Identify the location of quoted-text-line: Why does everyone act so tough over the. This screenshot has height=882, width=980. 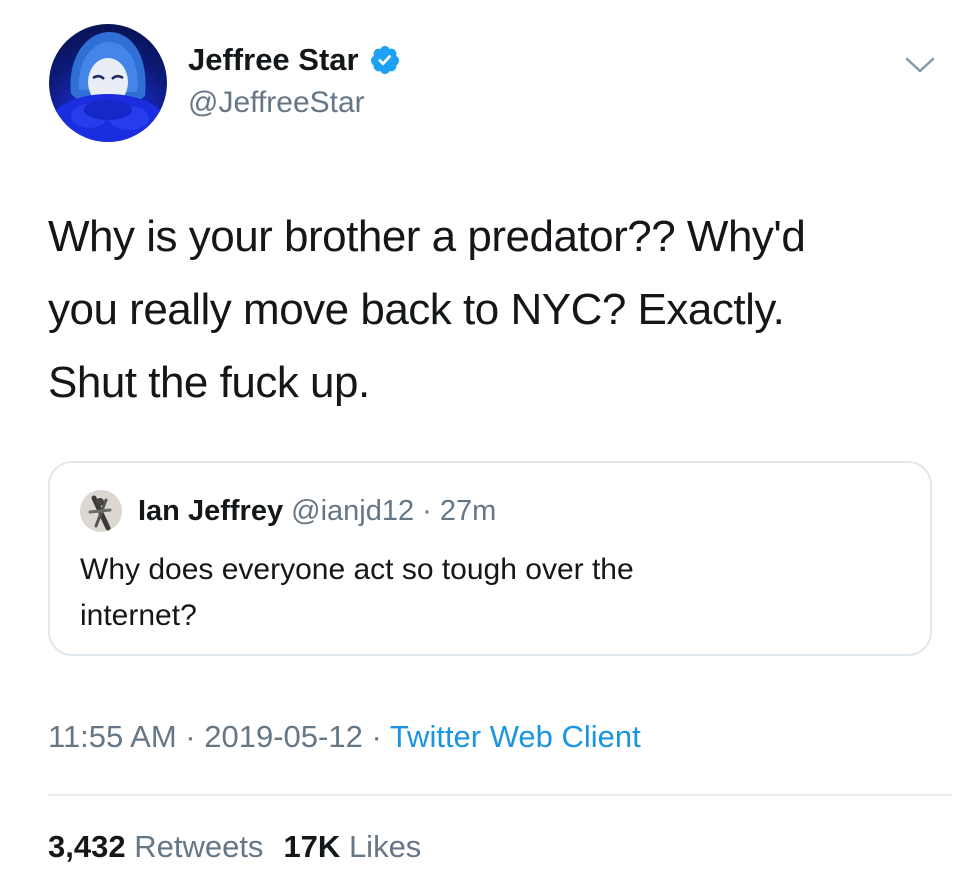
(357, 569).